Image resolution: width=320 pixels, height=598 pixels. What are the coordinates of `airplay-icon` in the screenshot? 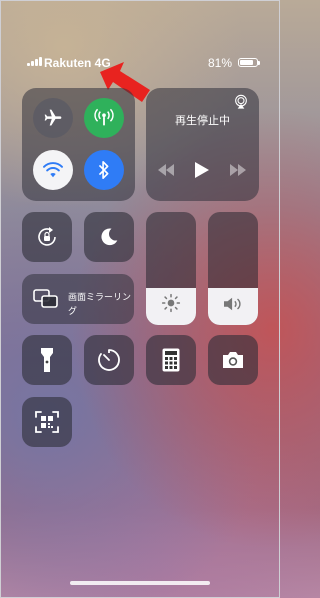 It's located at (241, 102).